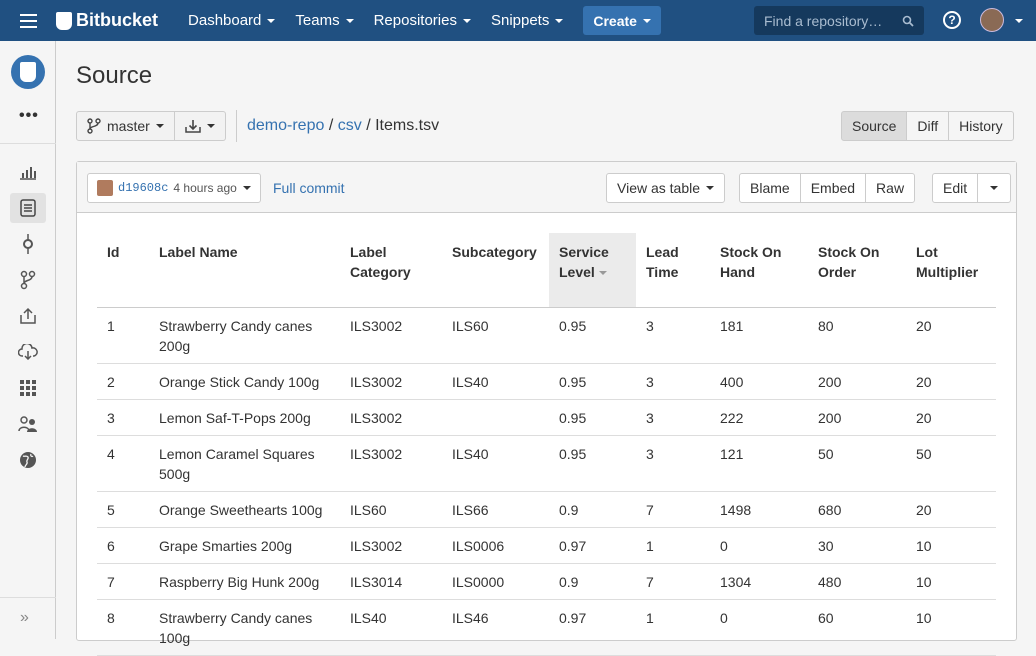  I want to click on download-button, so click(200, 126).